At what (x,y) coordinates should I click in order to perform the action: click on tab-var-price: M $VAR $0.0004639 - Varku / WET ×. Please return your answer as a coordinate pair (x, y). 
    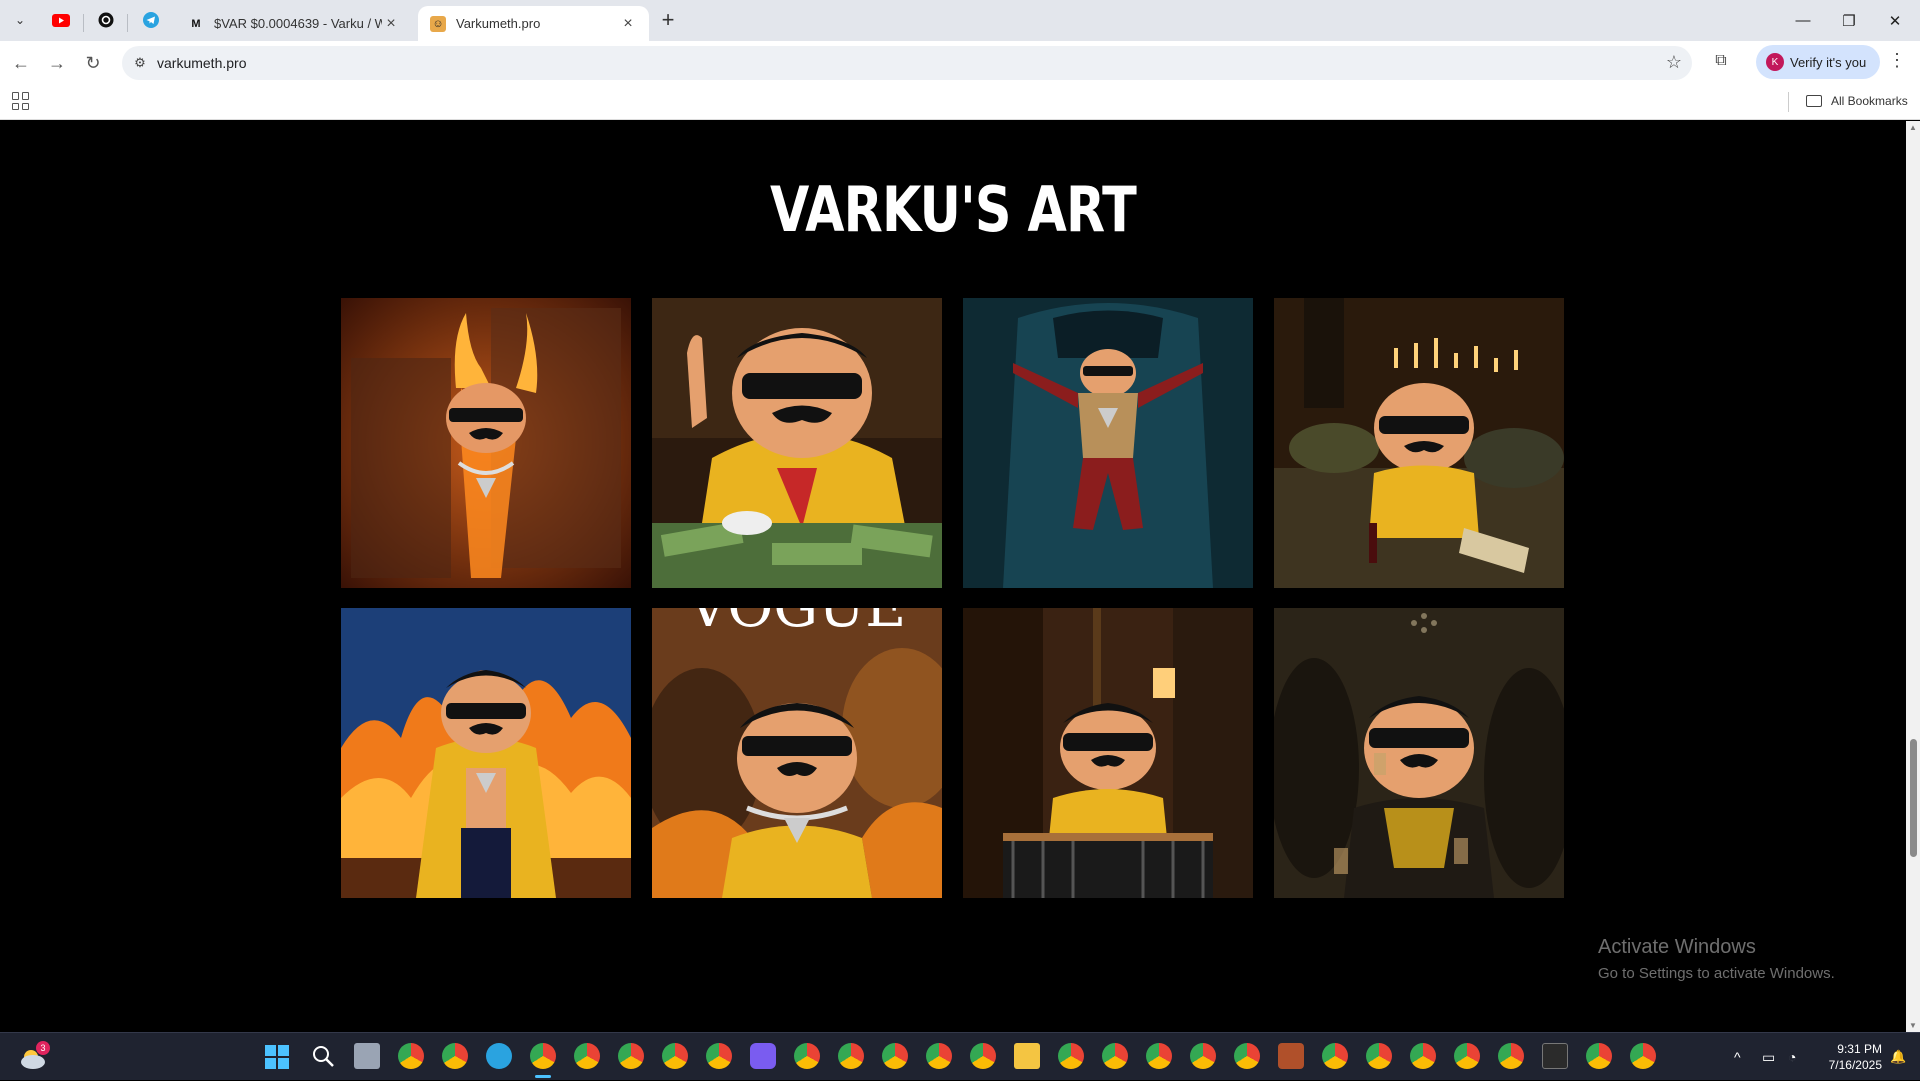
    Looking at the image, I should click on (294, 23).